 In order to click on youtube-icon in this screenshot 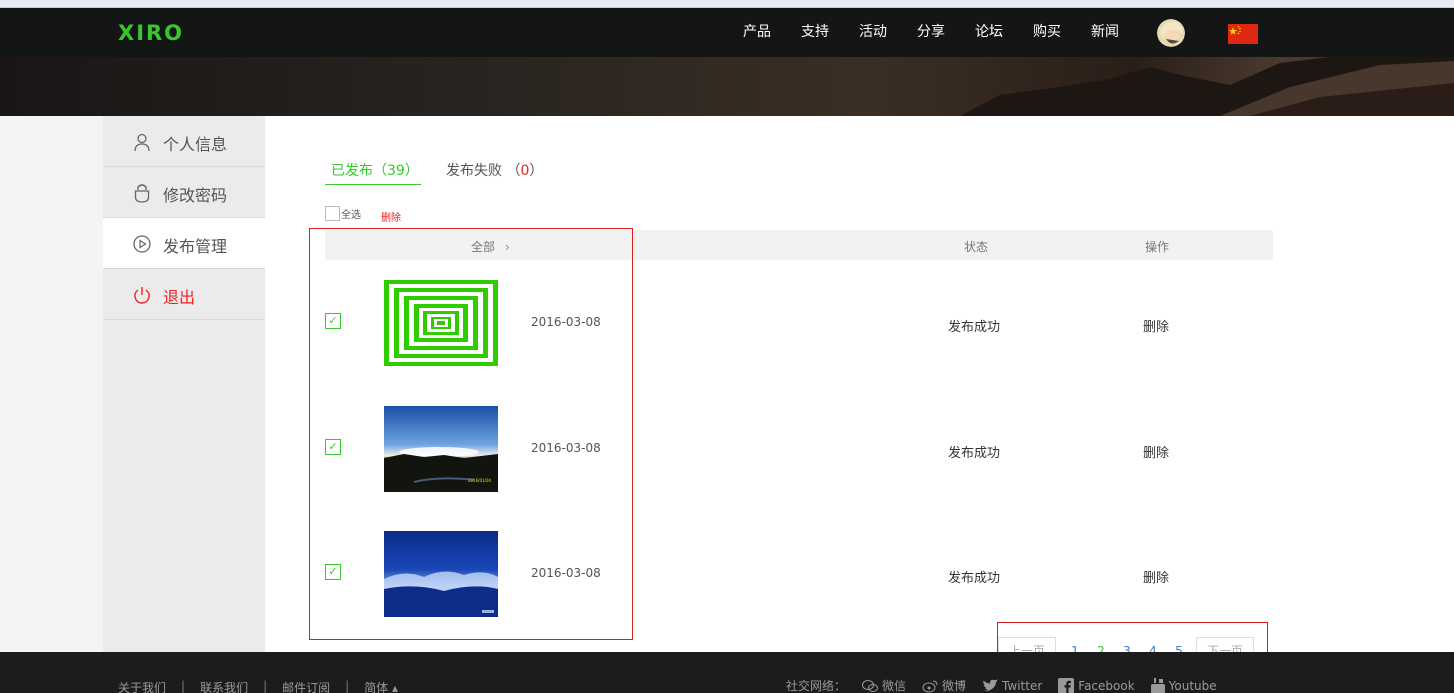, I will do `click(1157, 685)`.